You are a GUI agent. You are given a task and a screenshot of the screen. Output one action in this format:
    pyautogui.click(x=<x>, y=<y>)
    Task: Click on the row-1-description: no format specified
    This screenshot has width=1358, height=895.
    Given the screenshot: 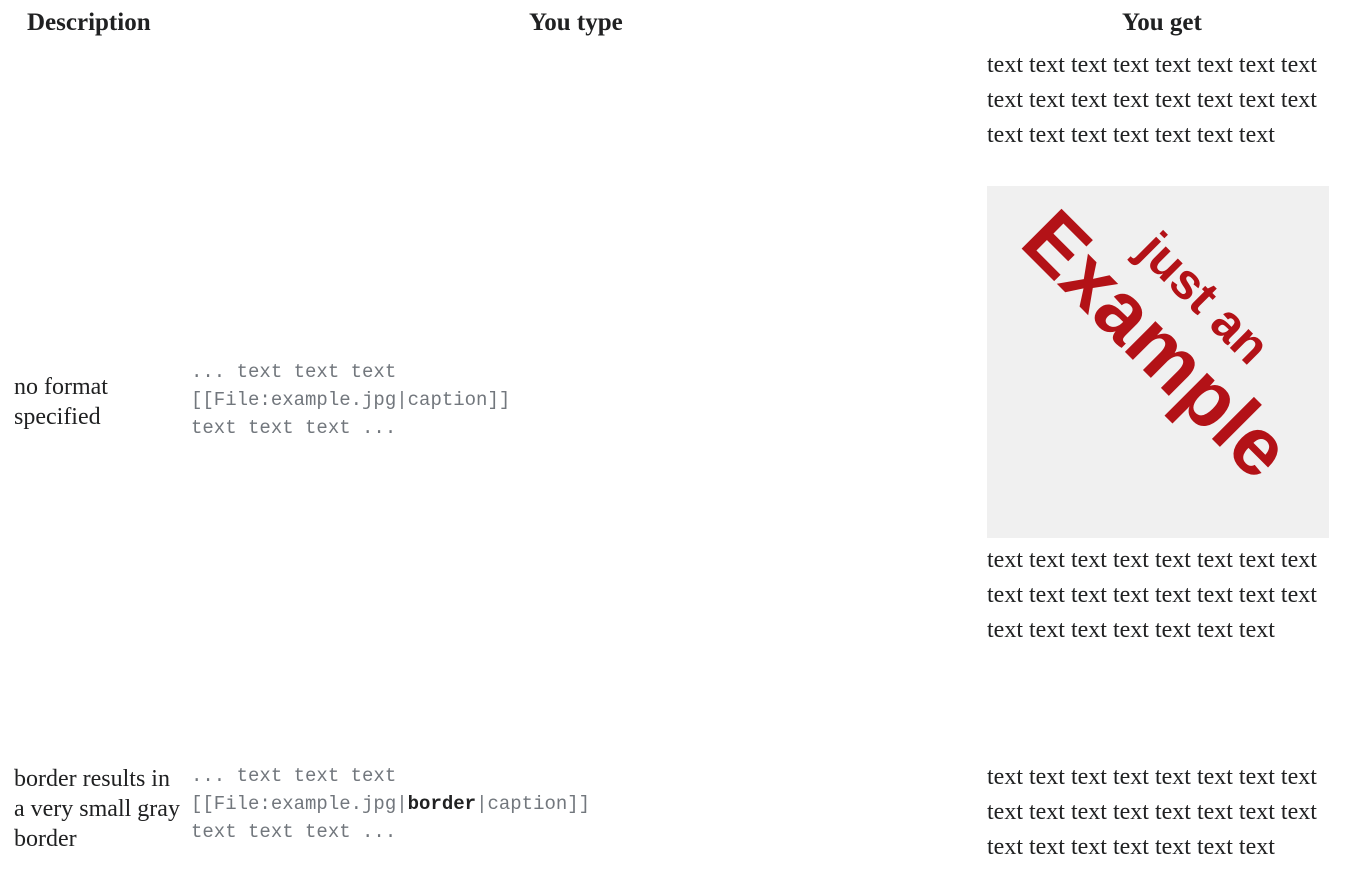 What is the action you would take?
    pyautogui.click(x=61, y=402)
    